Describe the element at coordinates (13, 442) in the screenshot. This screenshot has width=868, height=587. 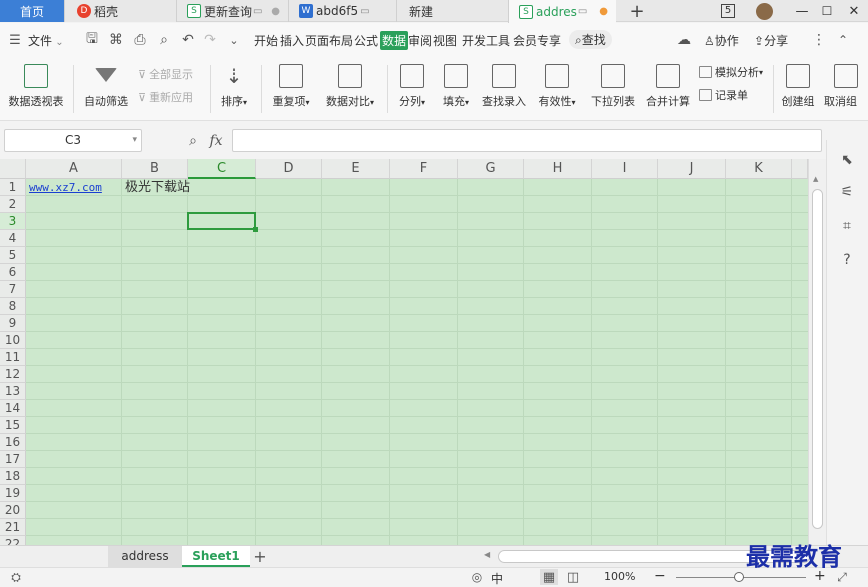
I see `row-header-16: 16` at that location.